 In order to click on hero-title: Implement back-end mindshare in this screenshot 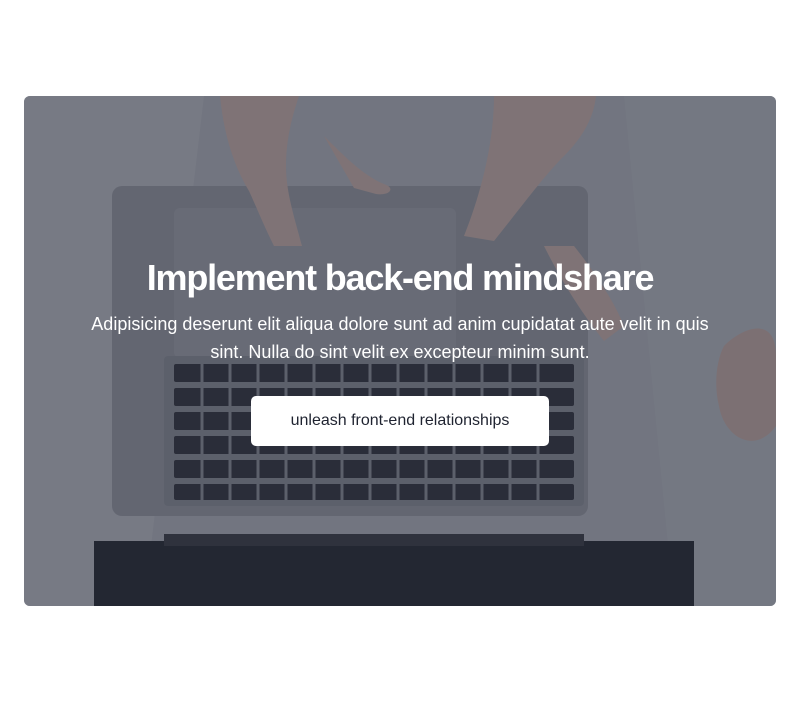, I will do `click(400, 277)`.